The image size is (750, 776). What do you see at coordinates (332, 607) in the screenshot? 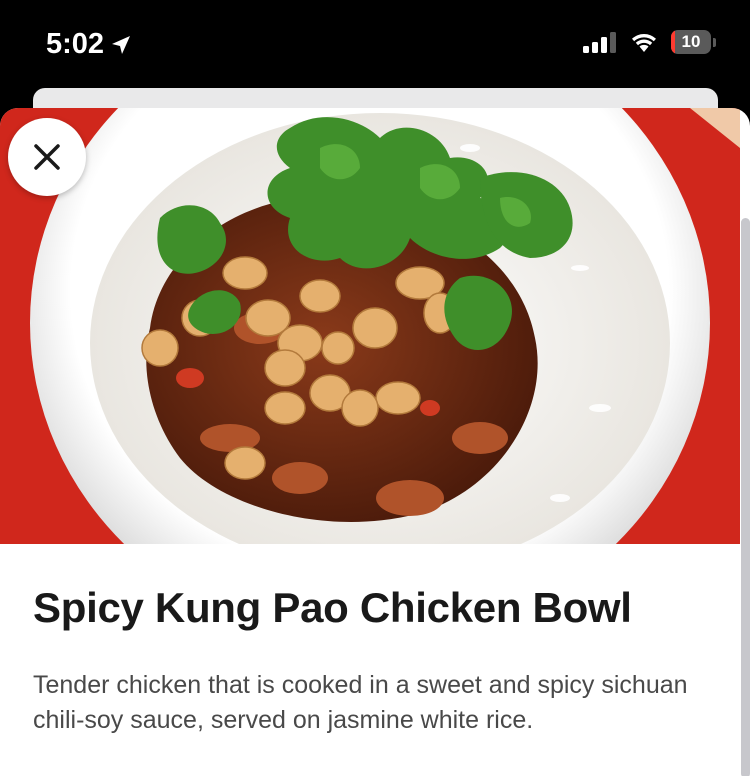
I see `item-title: Spicy Kung Pao Chicken Bowl` at bounding box center [332, 607].